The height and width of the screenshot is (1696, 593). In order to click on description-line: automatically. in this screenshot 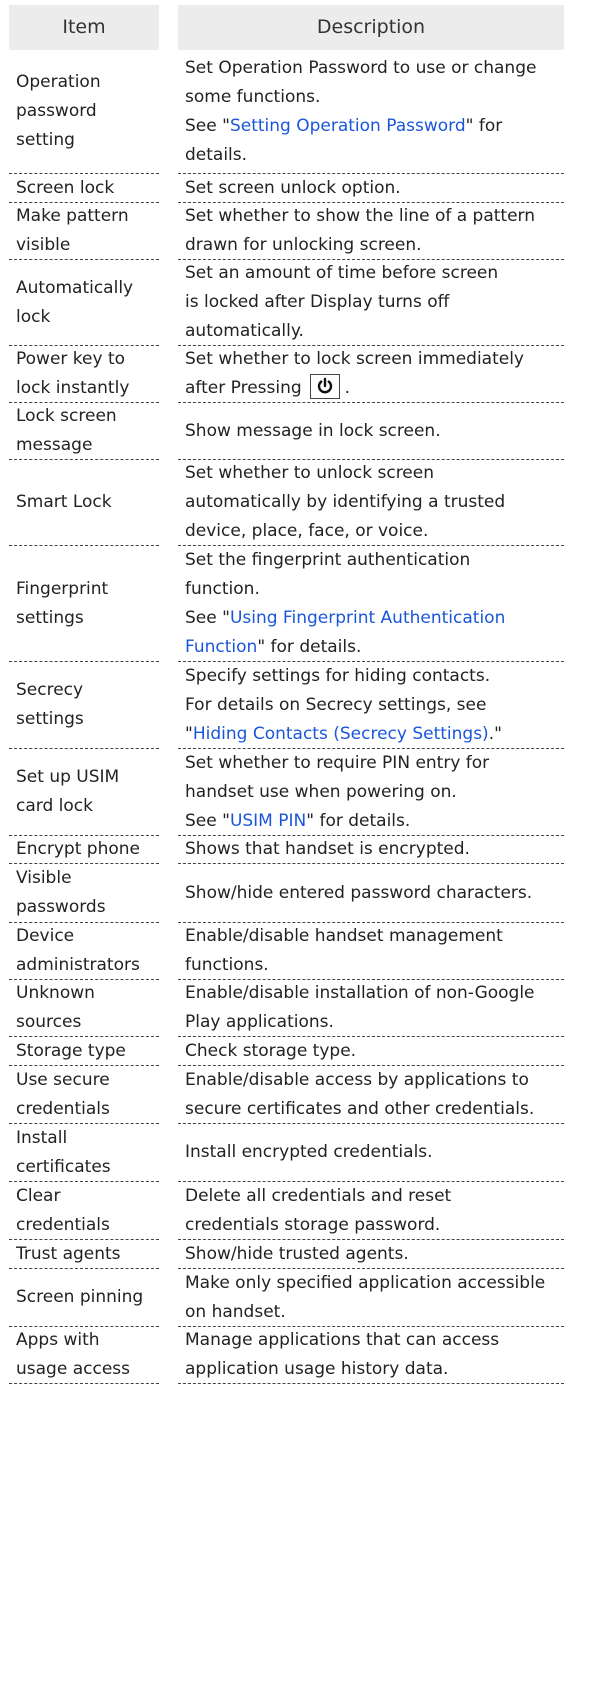, I will do `click(374, 331)`.